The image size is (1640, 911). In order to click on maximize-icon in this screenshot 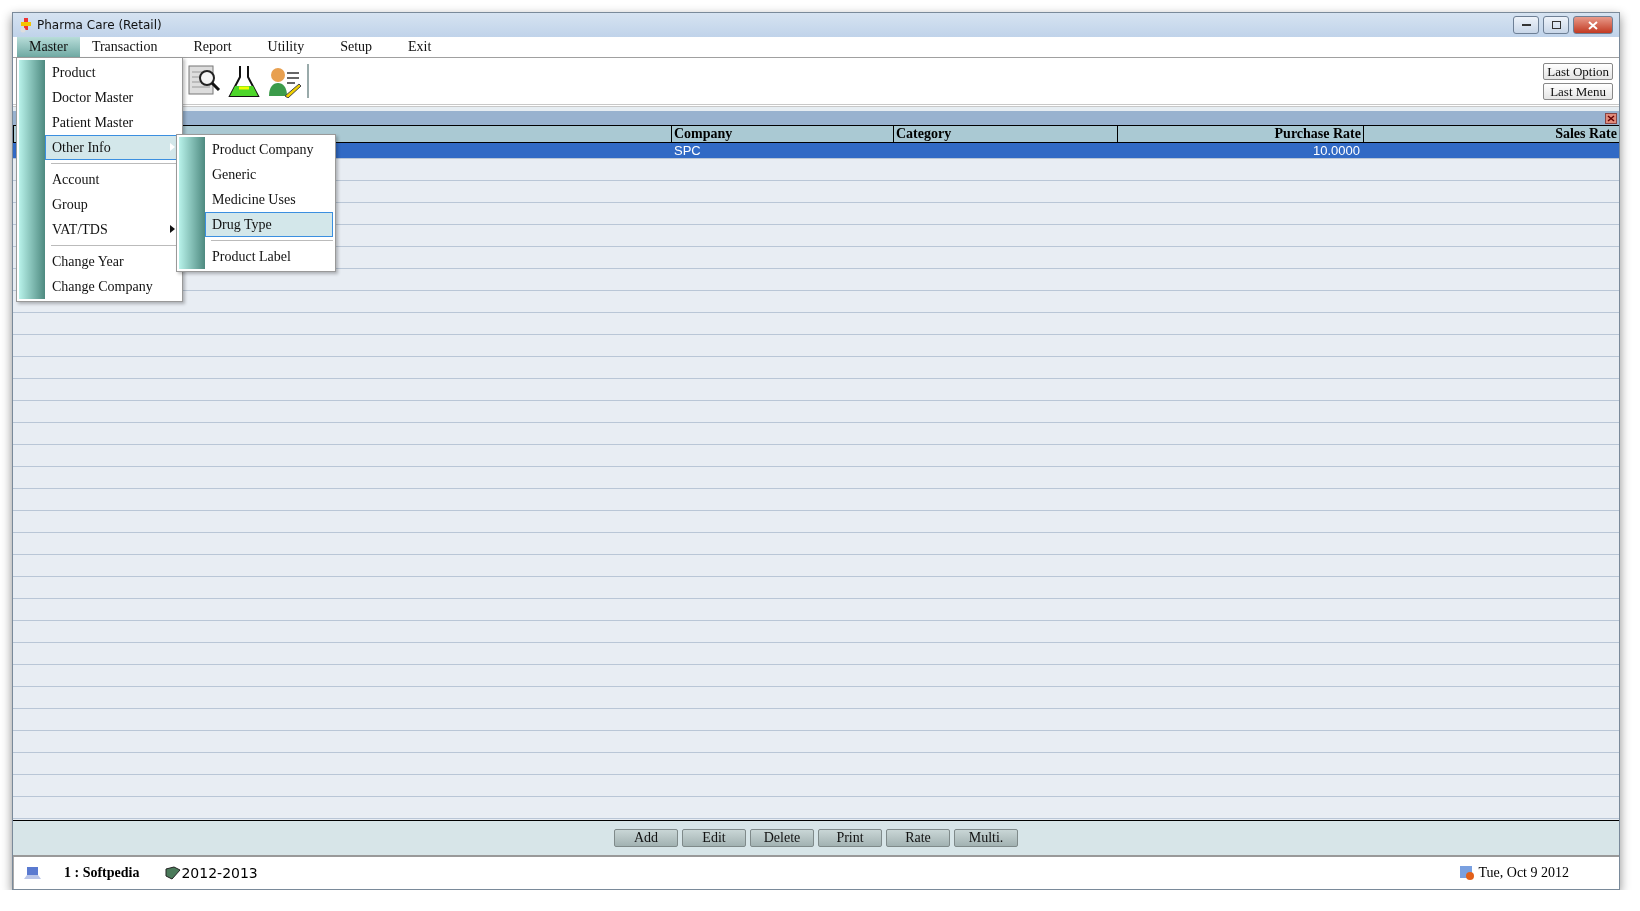, I will do `click(1556, 25)`.